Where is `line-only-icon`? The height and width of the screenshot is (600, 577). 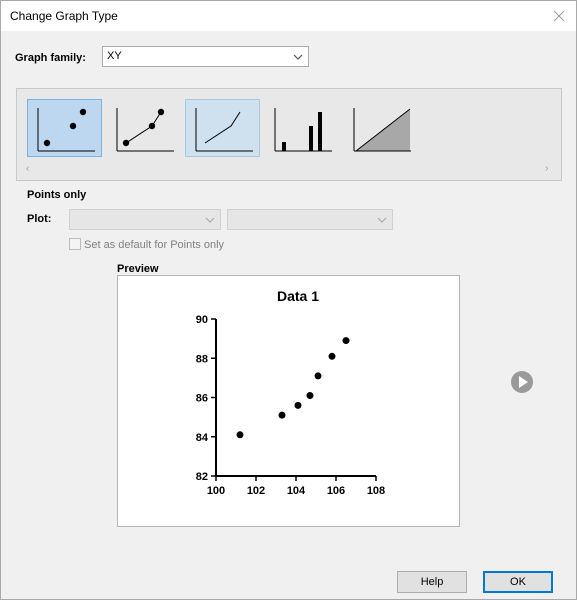 line-only-icon is located at coordinates (224, 130).